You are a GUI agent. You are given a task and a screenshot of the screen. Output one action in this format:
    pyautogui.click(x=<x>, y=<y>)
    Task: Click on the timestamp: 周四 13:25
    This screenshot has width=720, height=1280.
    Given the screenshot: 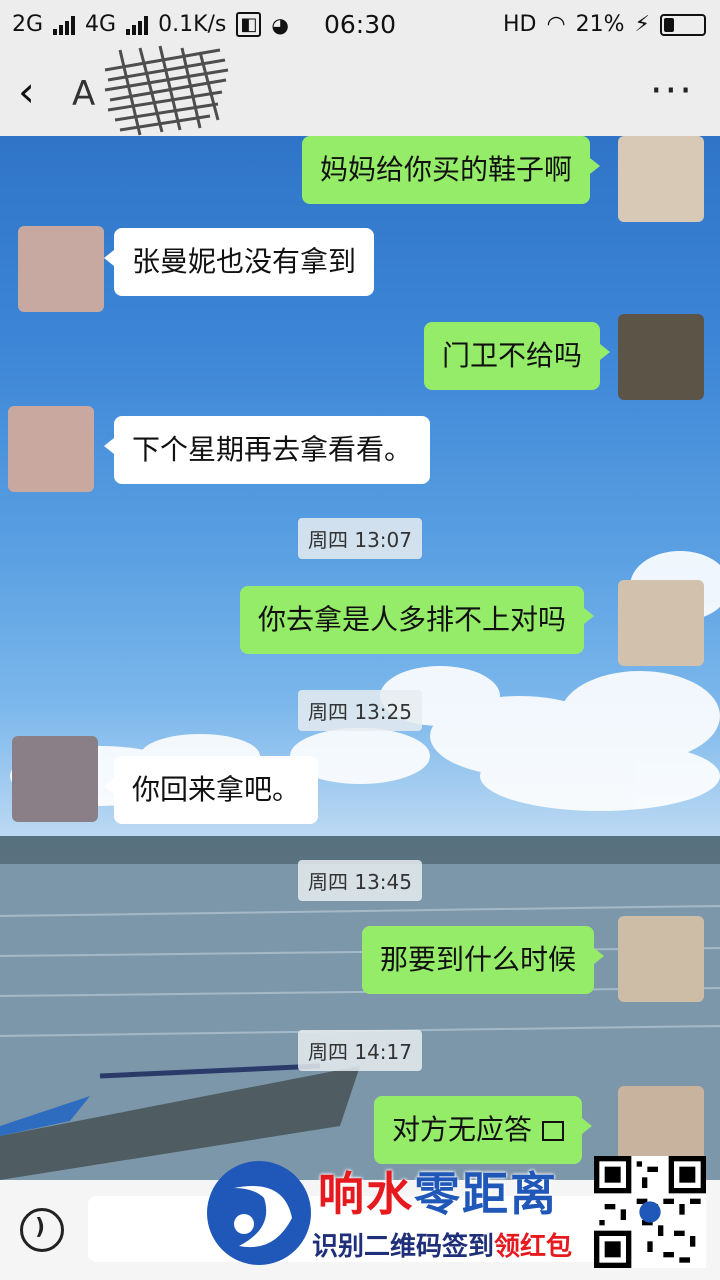 What is the action you would take?
    pyautogui.click(x=360, y=710)
    